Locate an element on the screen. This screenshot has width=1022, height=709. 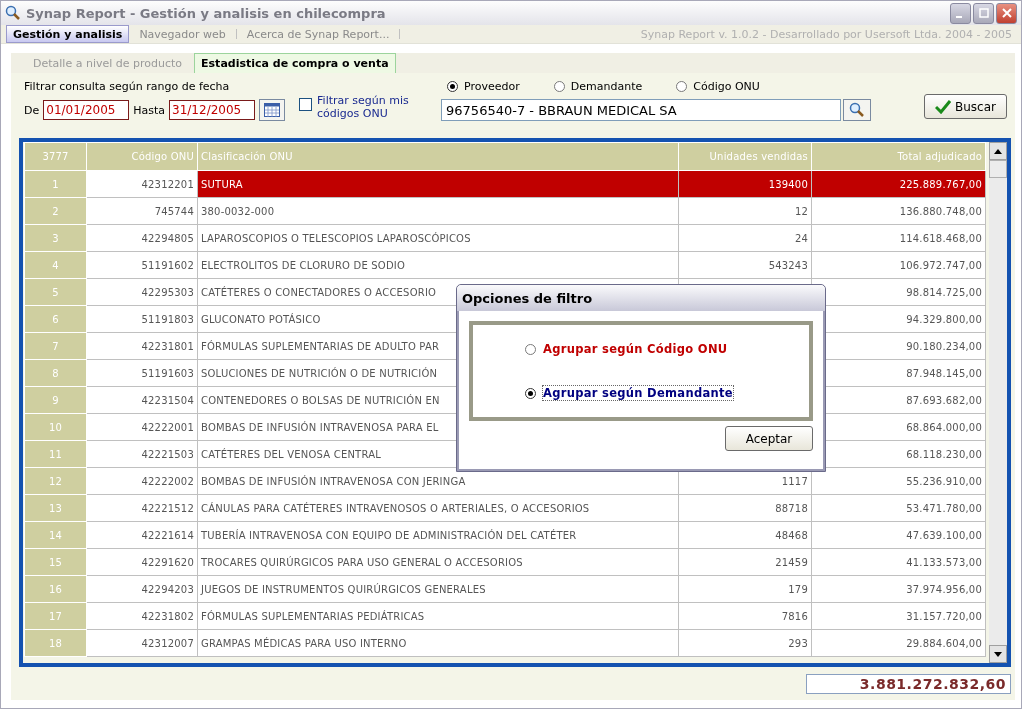
row-number: 17 is located at coordinates (55, 616).